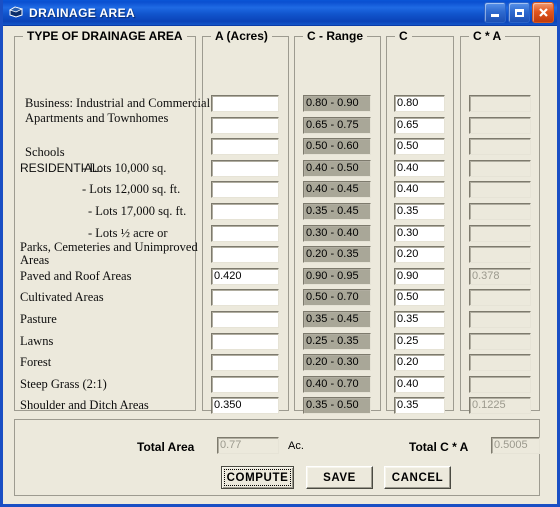  I want to click on c-range-field: 0.30 - 0.40, so click(337, 233).